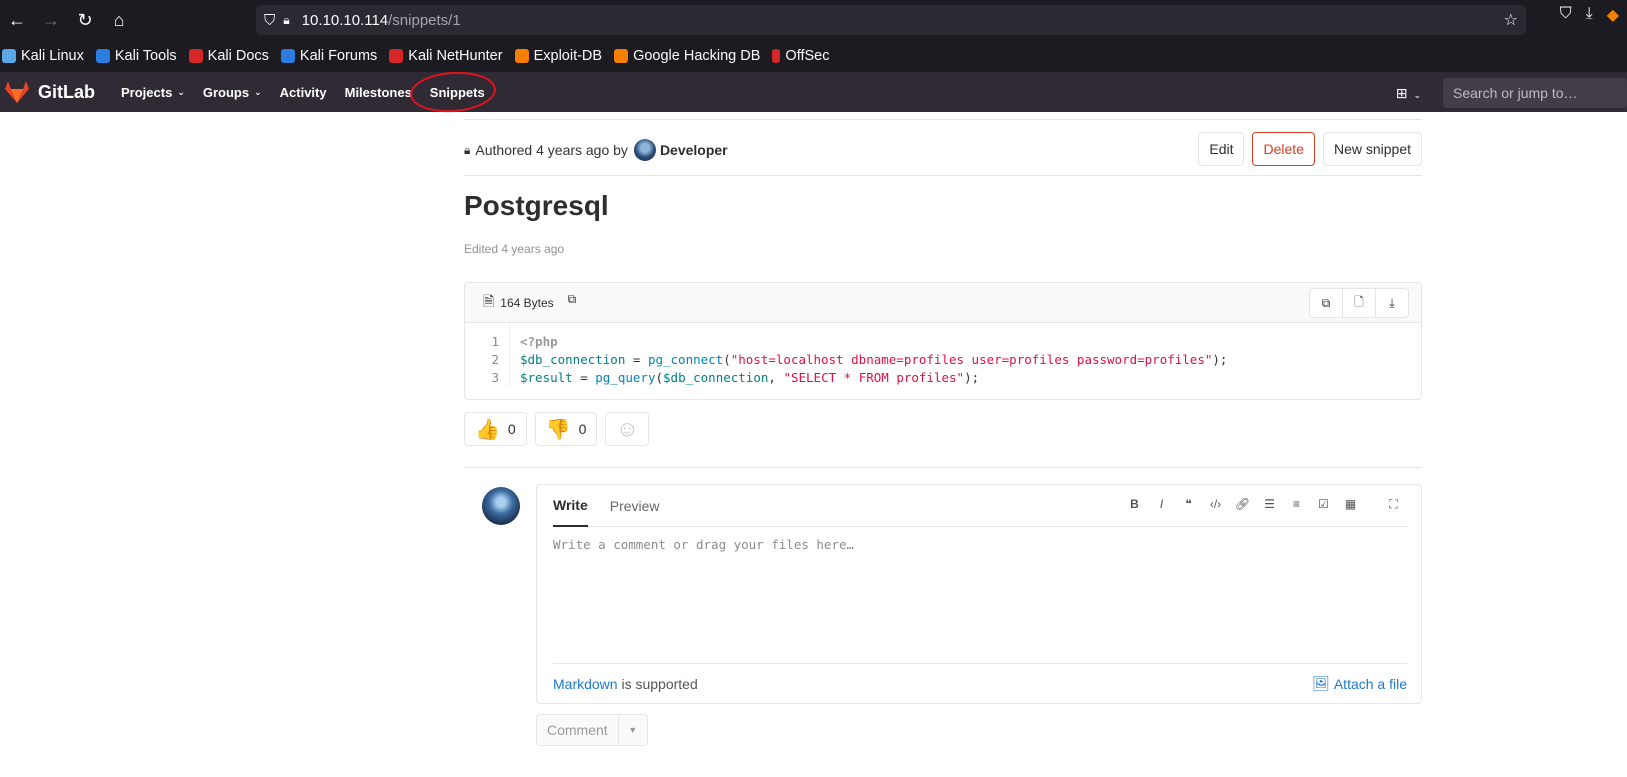  Describe the element at coordinates (1221, 149) in the screenshot. I see `edit-button: Edit` at that location.